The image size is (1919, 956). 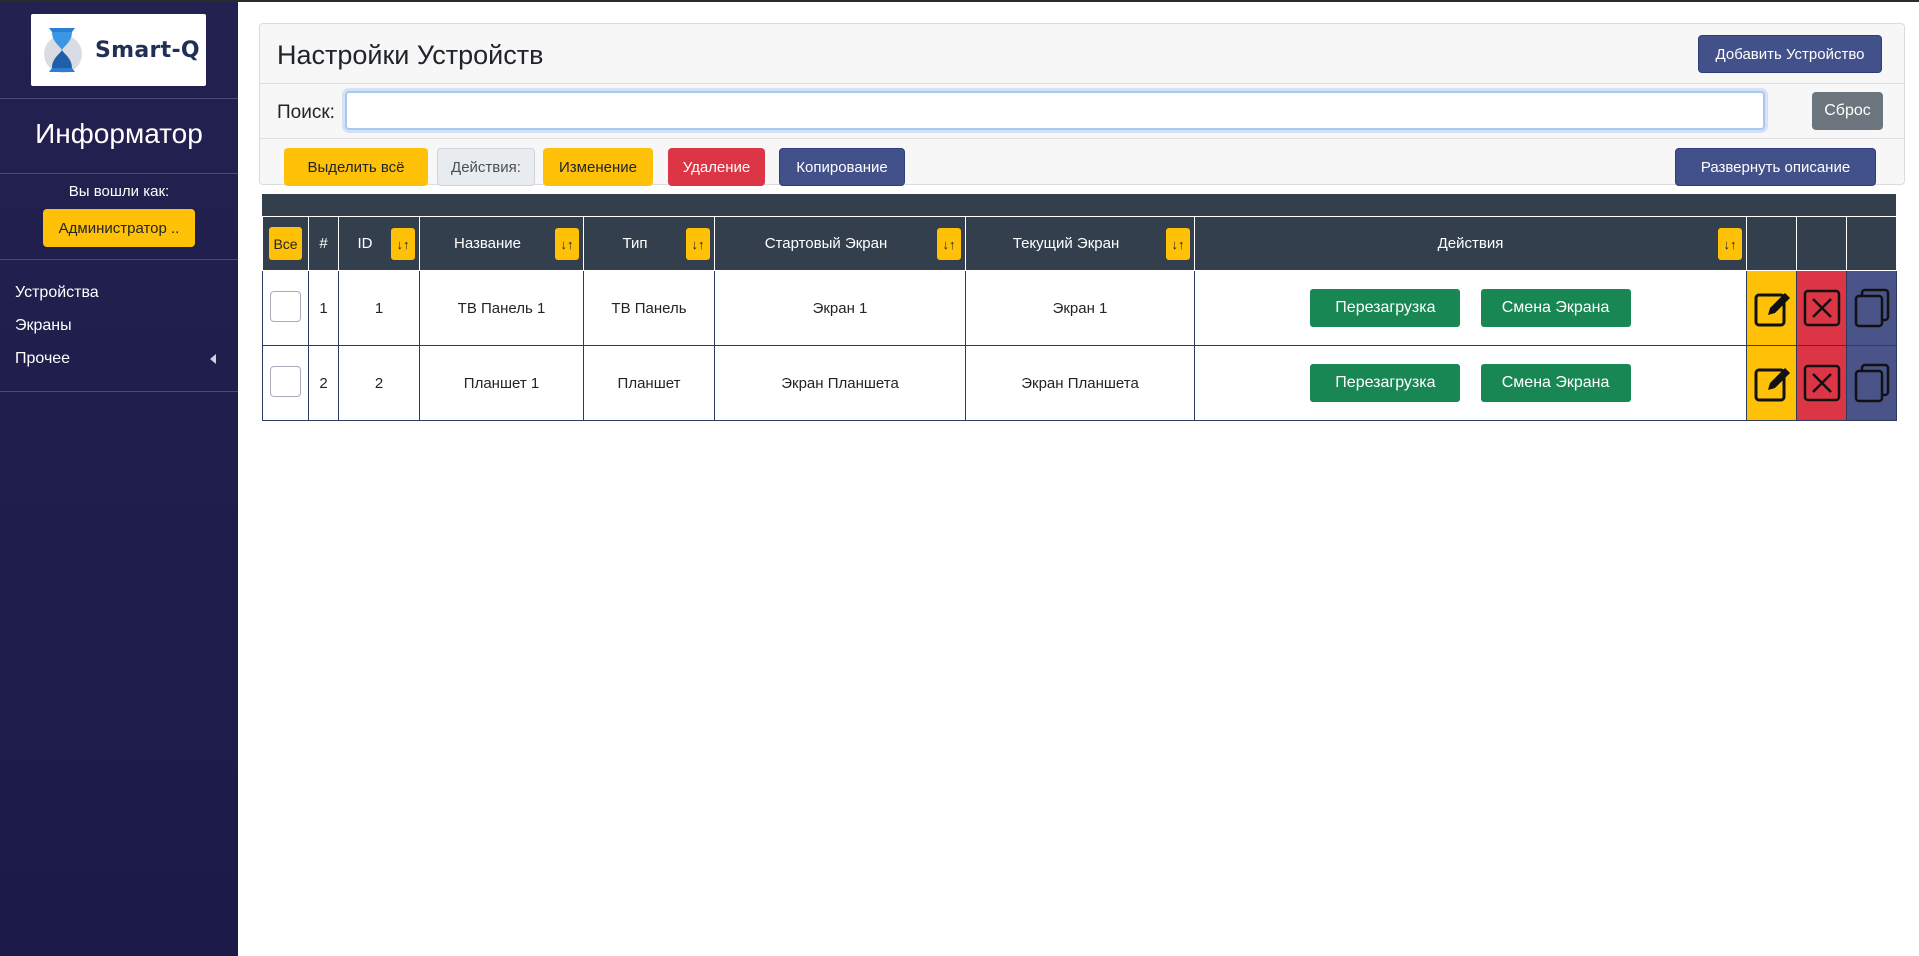 I want to click on column-start-screen: Стартовый Экран ↓↑, so click(x=840, y=243).